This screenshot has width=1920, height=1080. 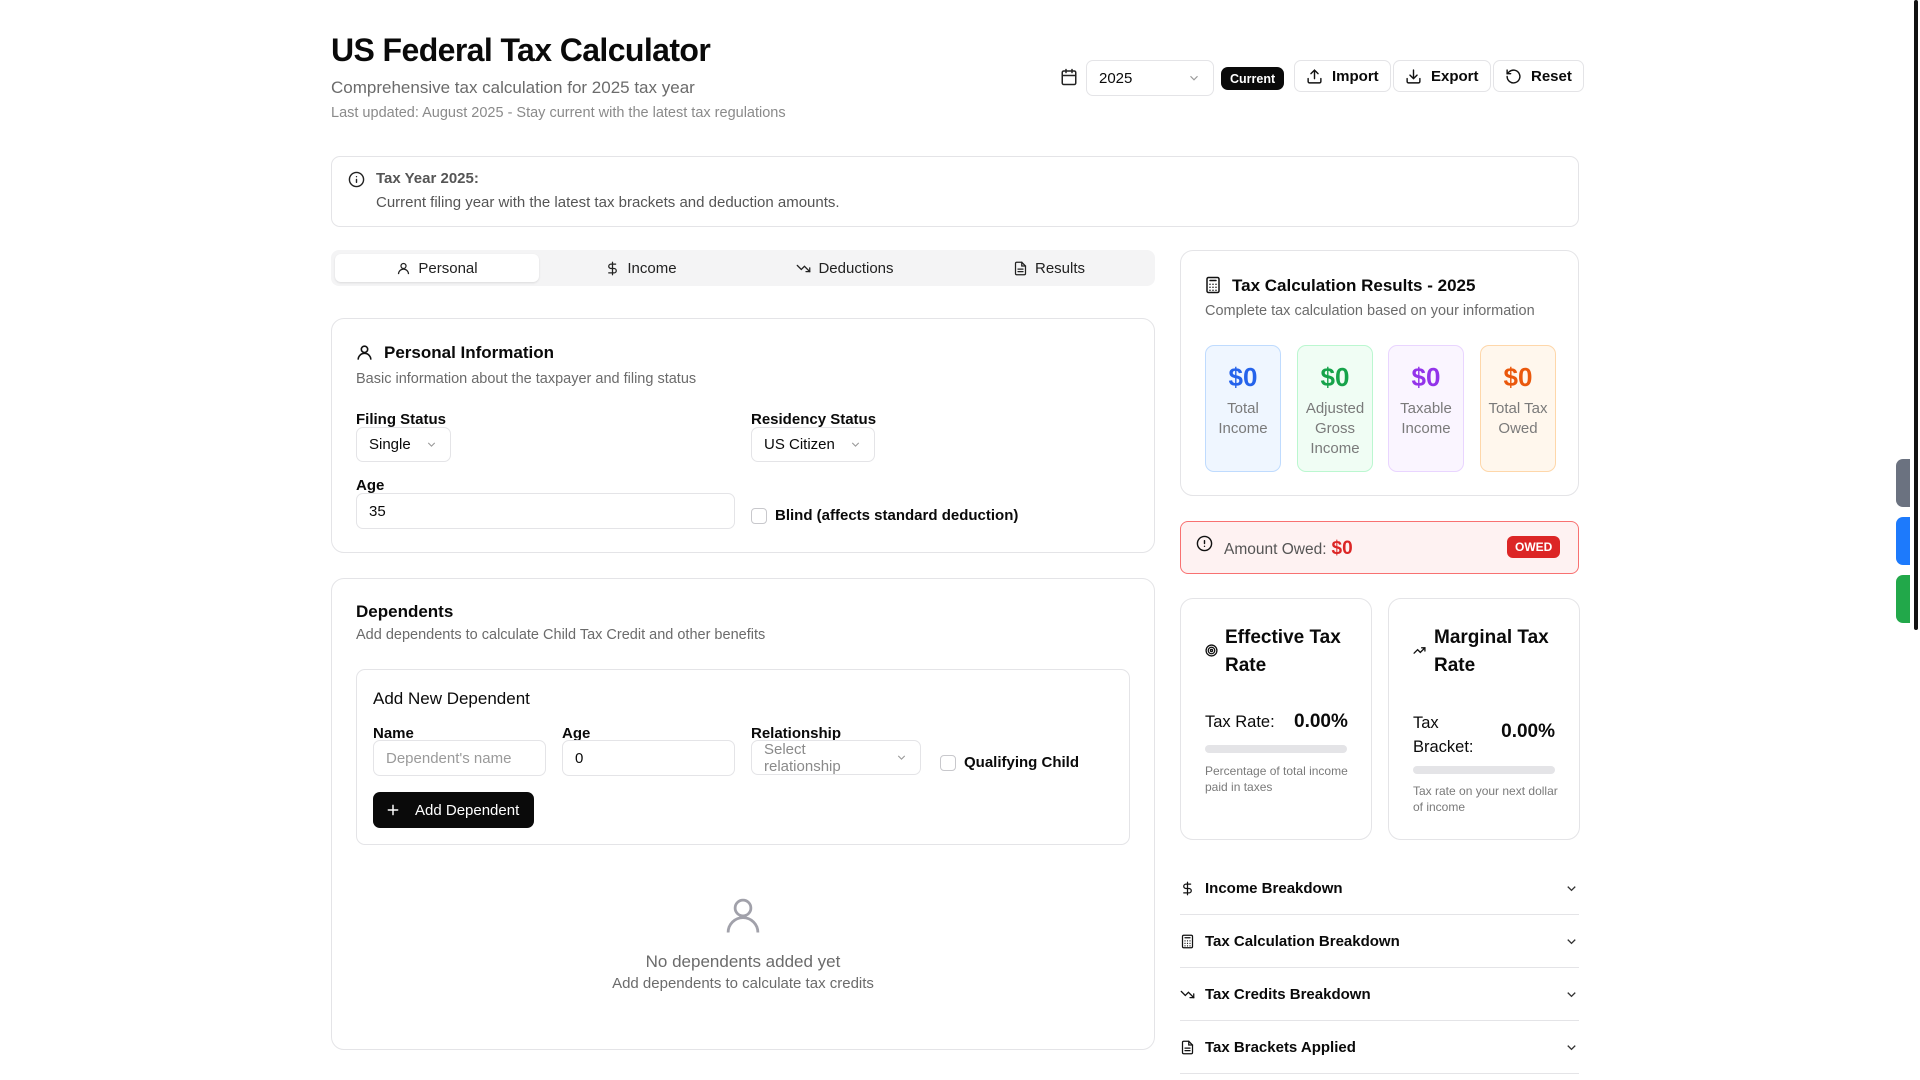 I want to click on reset-label: Reset, so click(x=1551, y=76).